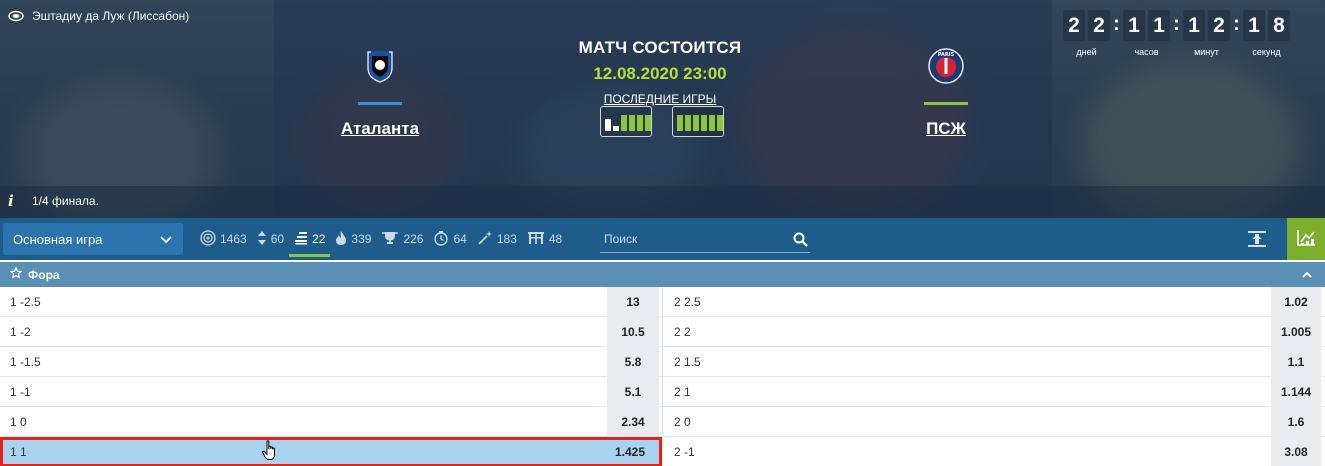 The height and width of the screenshot is (466, 1325). Describe the element at coordinates (800, 242) in the screenshot. I see `search-icon` at that location.